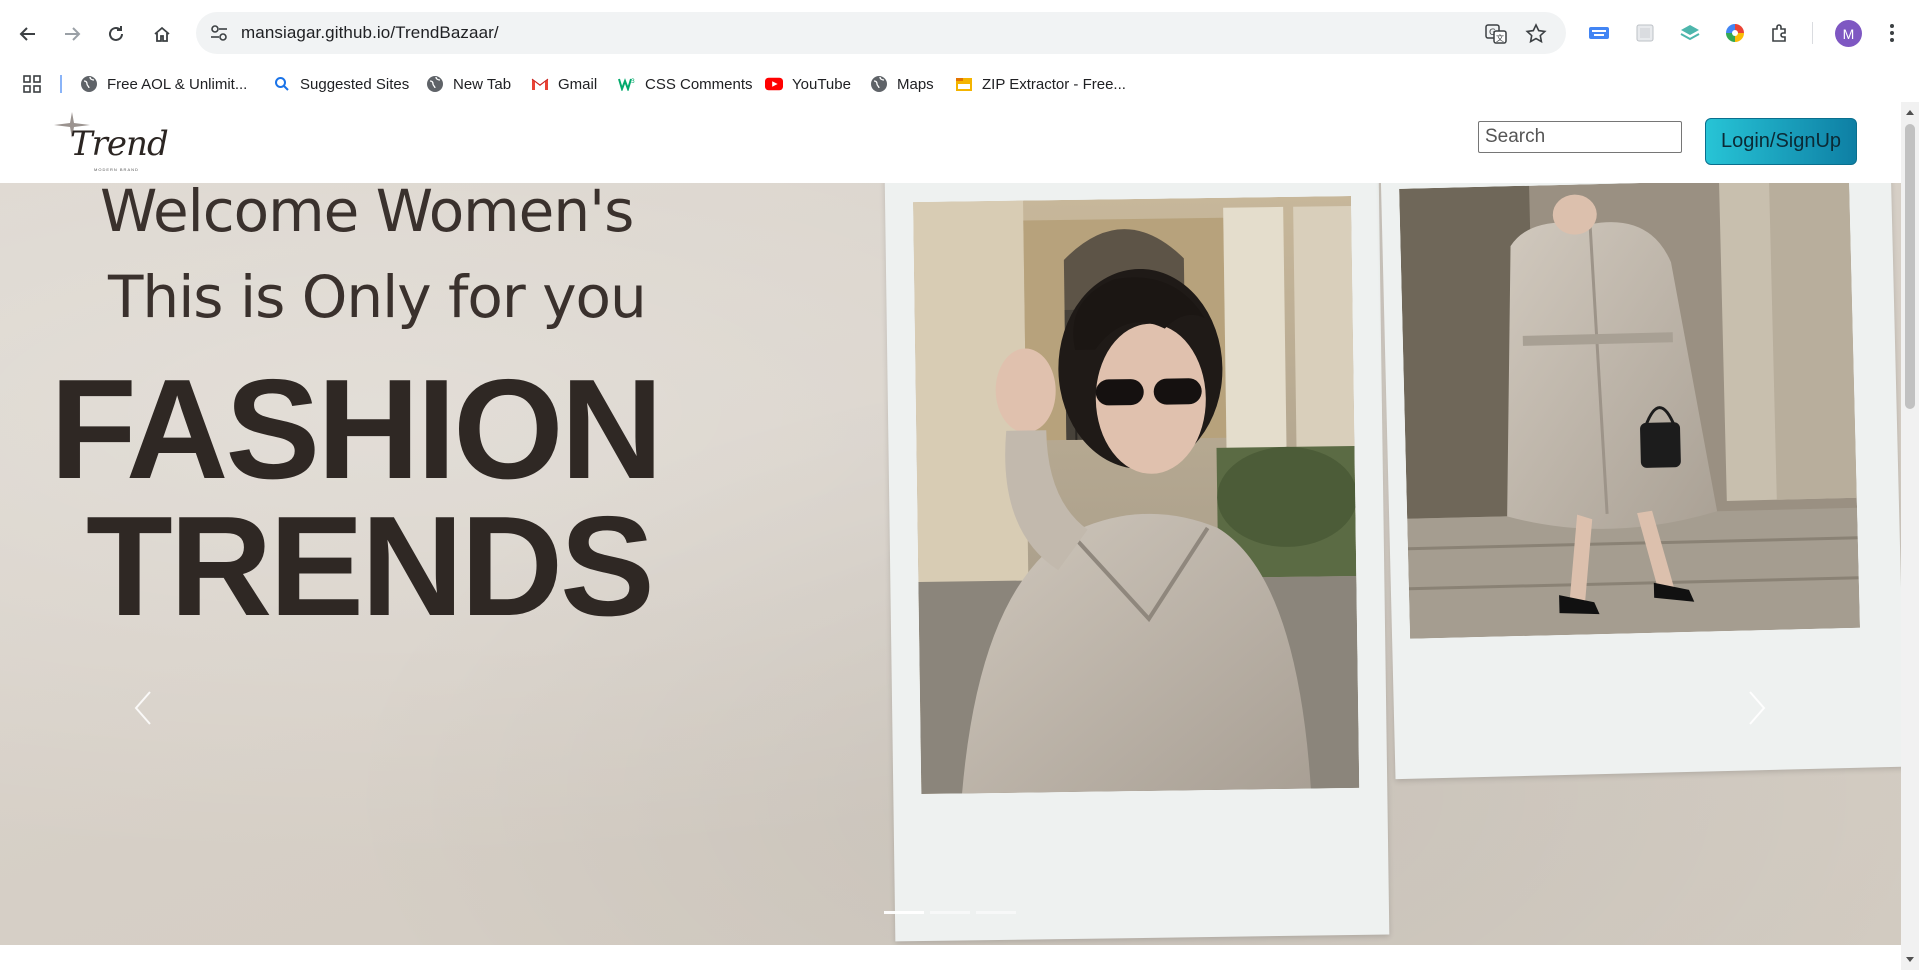 The height and width of the screenshot is (970, 1919). I want to click on scroll-thumb, so click(1910, 266).